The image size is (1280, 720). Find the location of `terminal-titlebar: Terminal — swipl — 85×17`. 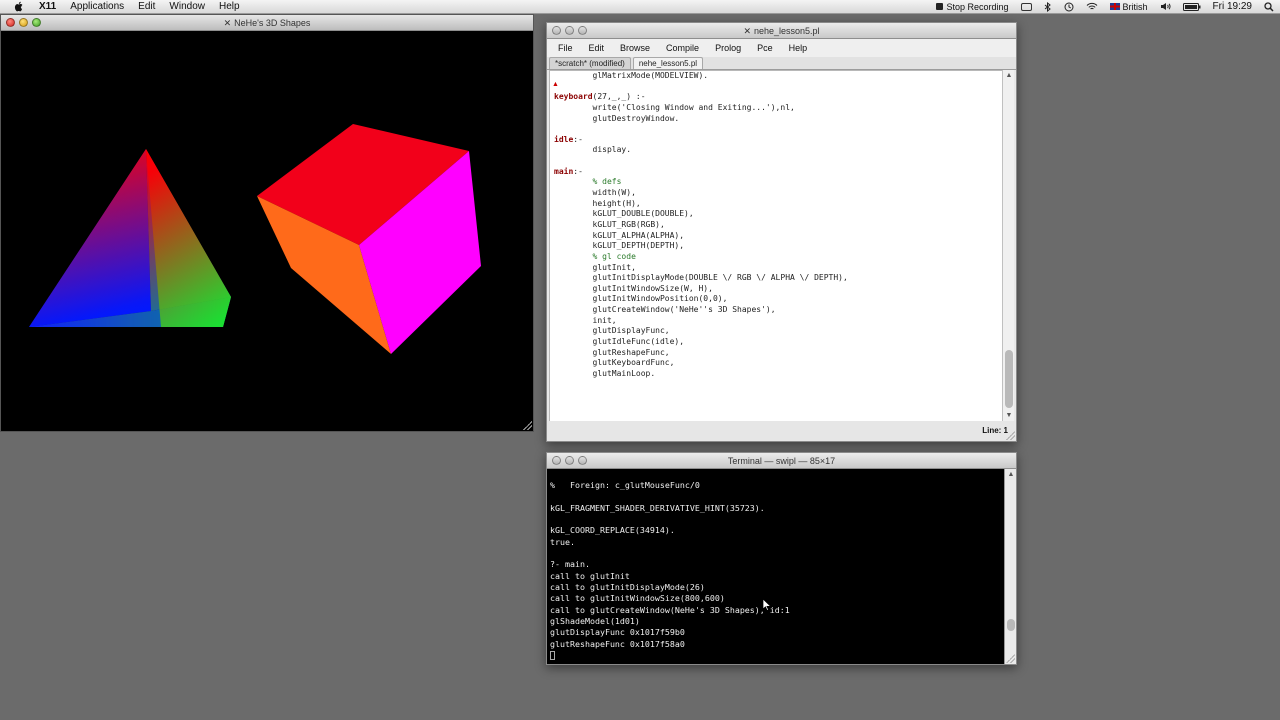

terminal-titlebar: Terminal — swipl — 85×17 is located at coordinates (781, 461).